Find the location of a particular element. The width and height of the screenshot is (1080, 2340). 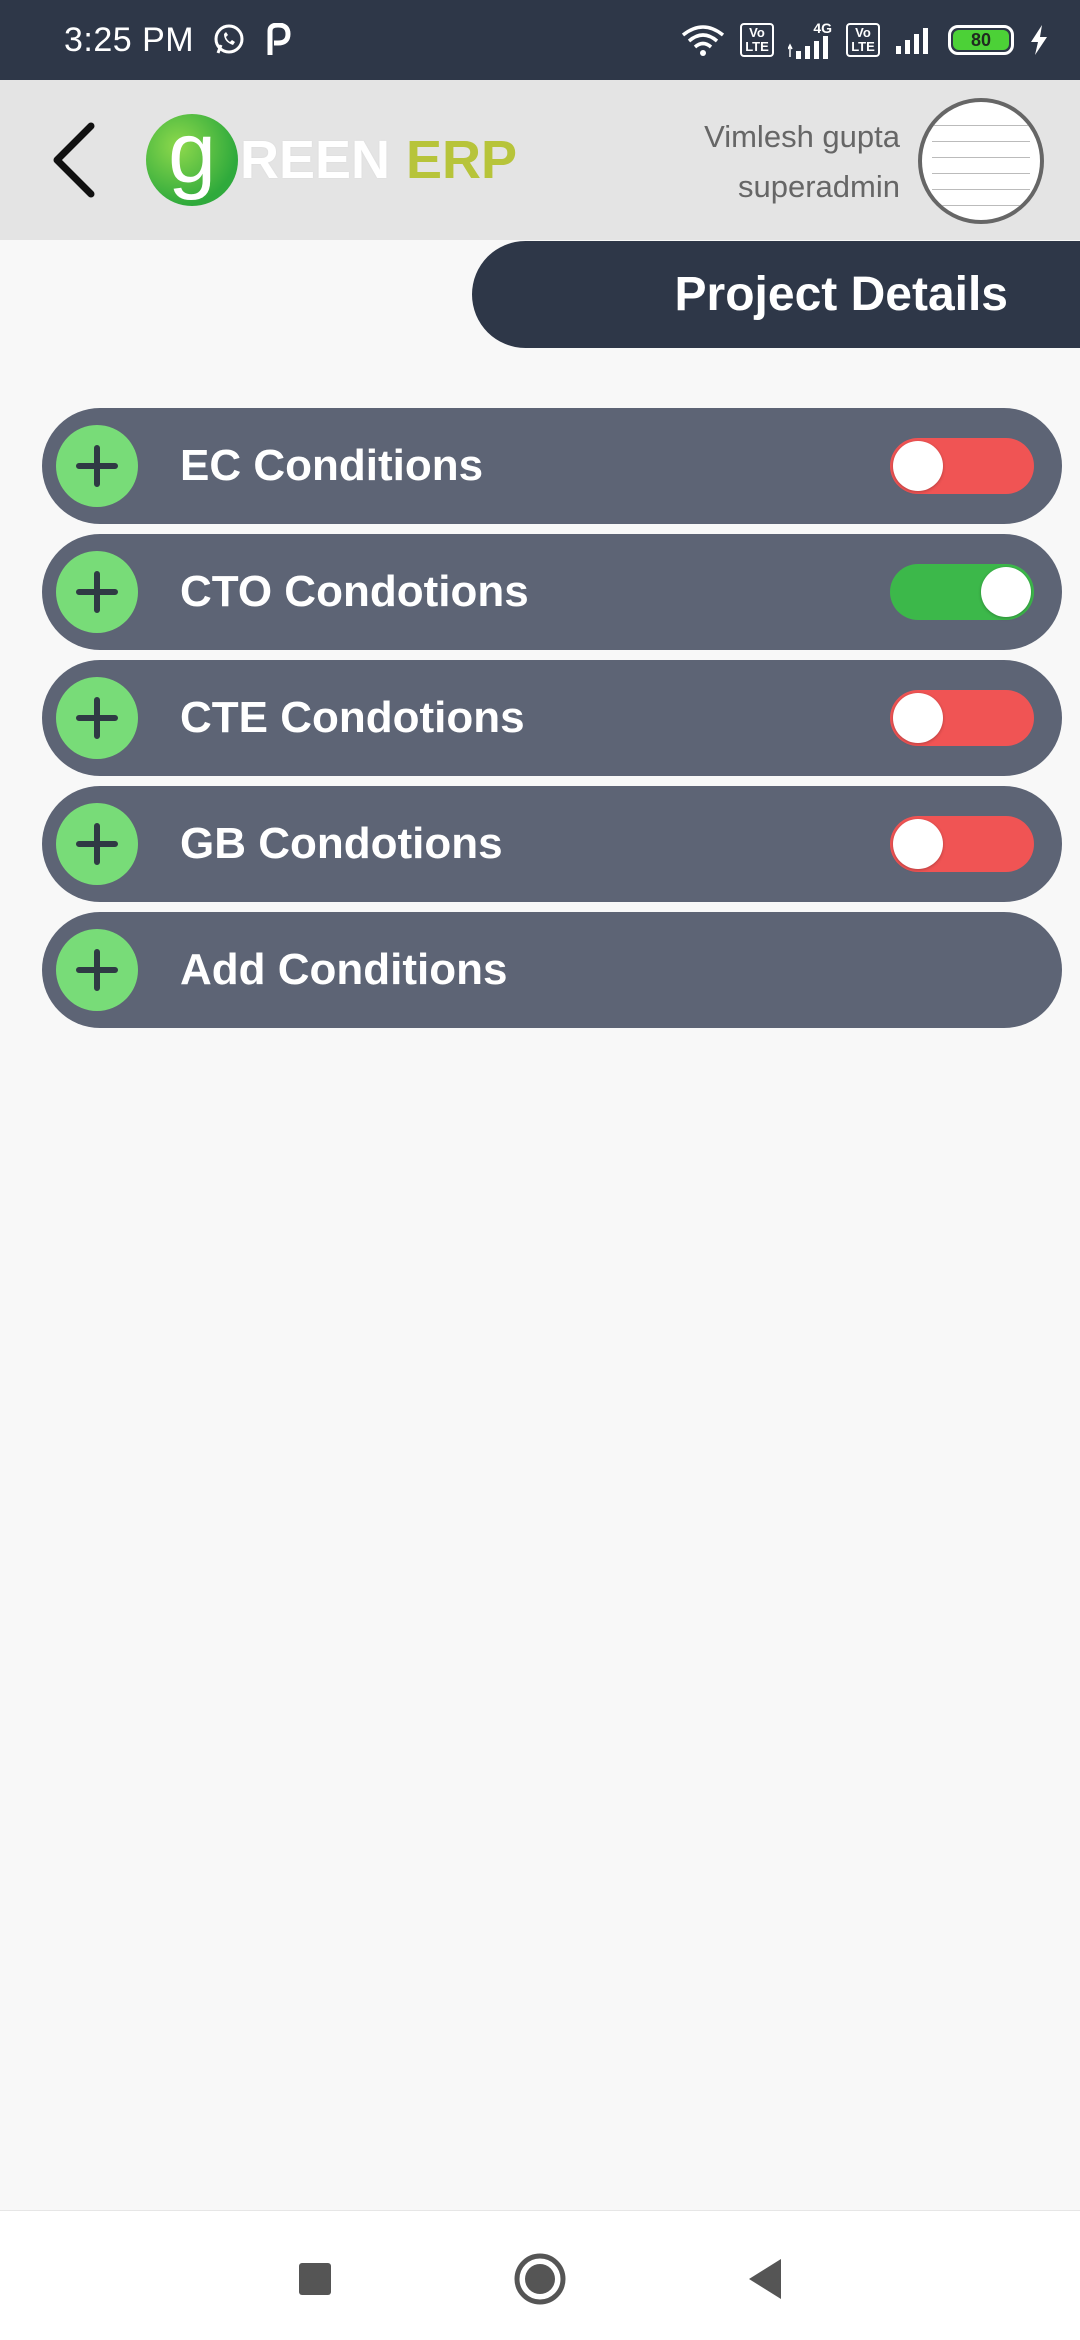

back-nav-button is located at coordinates (765, 2279).